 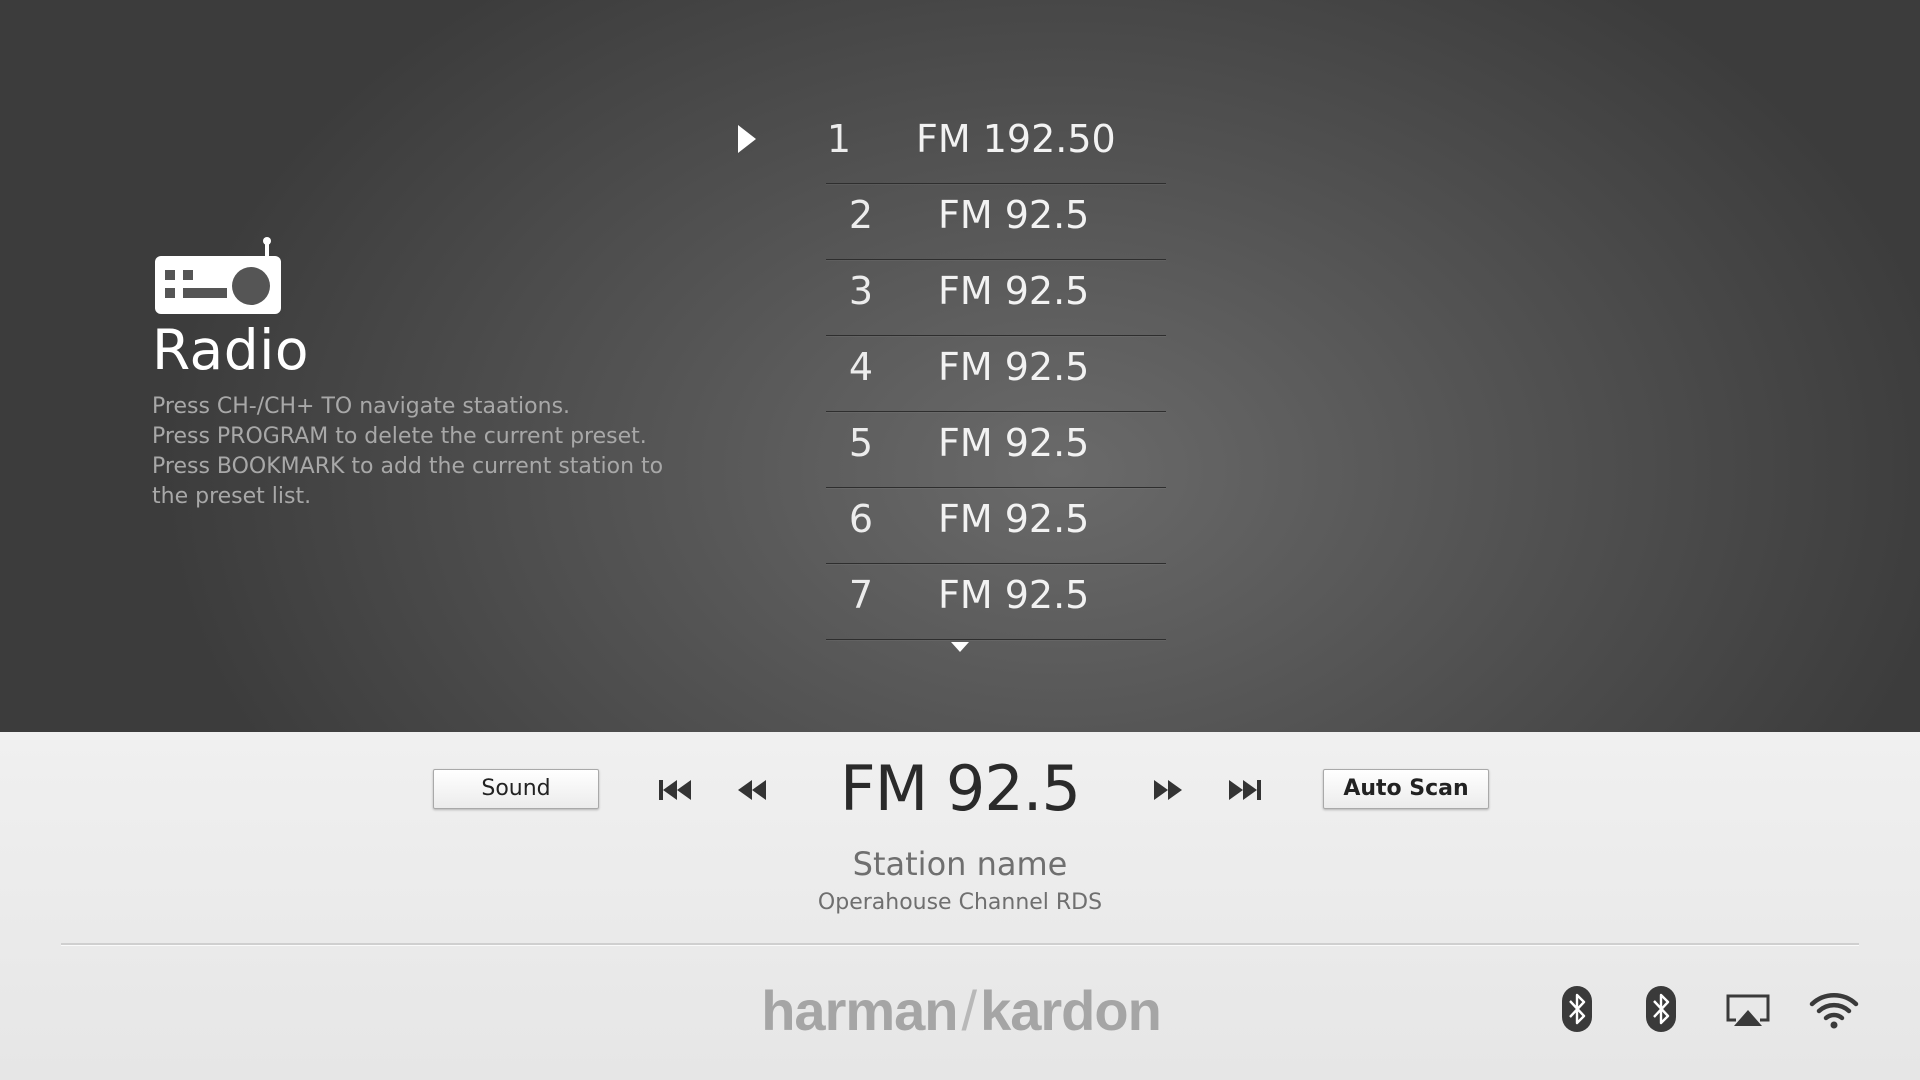 What do you see at coordinates (861, 215) in the screenshot?
I see `preset-number: 2` at bounding box center [861, 215].